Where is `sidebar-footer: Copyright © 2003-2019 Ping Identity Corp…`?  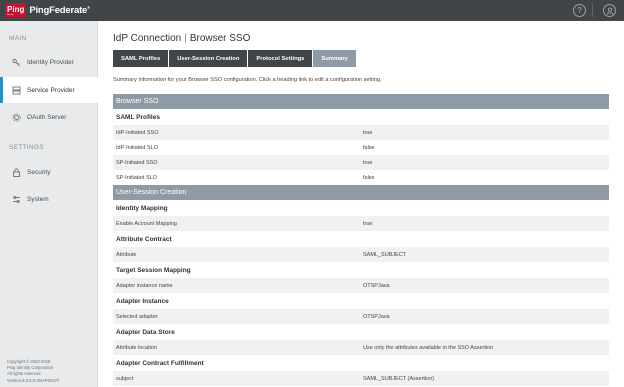
sidebar-footer: Copyright © 2003-2019 Ping Identity Corp… is located at coordinates (33, 371).